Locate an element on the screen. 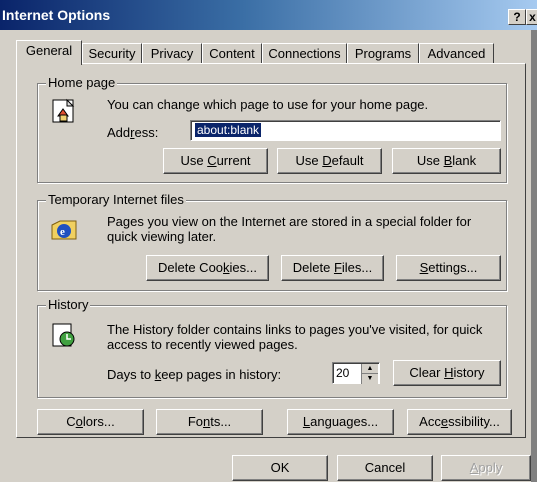  svg-text: e is located at coordinates (62, 232).